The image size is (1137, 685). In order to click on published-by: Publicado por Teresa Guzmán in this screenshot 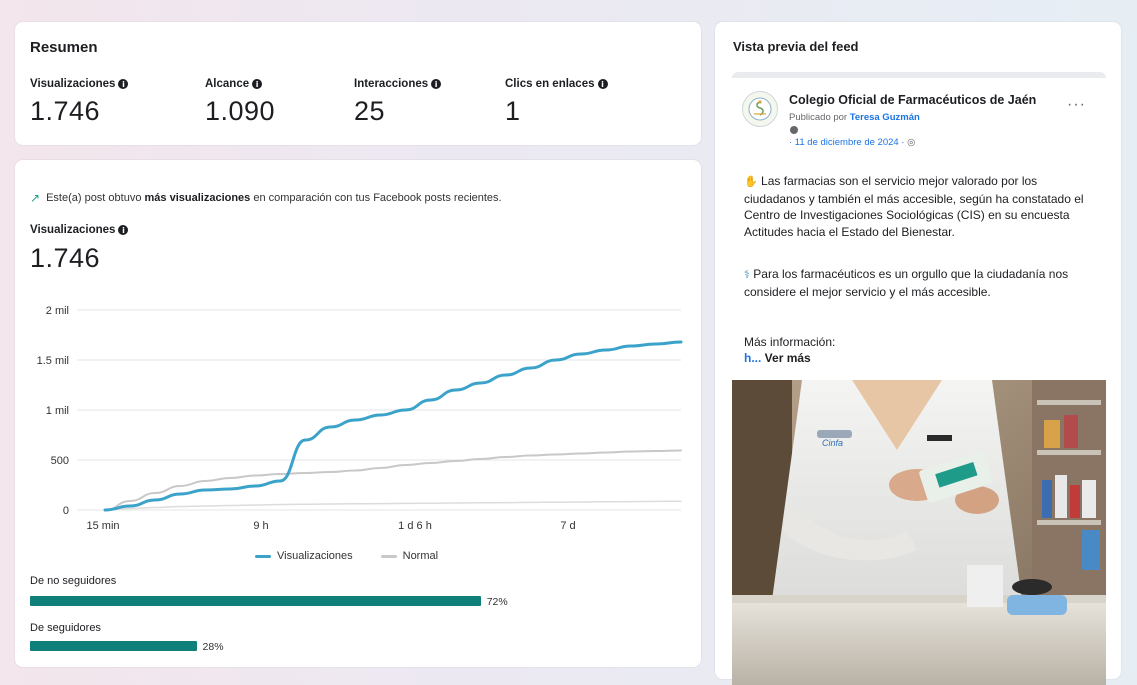, I will do `click(854, 117)`.